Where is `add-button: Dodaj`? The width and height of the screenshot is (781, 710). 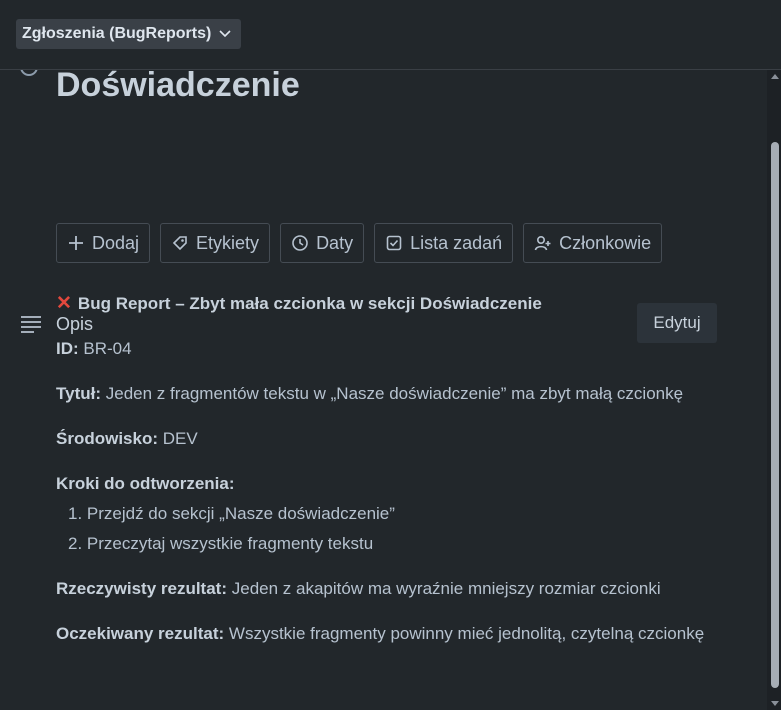 add-button: Dodaj is located at coordinates (103, 243).